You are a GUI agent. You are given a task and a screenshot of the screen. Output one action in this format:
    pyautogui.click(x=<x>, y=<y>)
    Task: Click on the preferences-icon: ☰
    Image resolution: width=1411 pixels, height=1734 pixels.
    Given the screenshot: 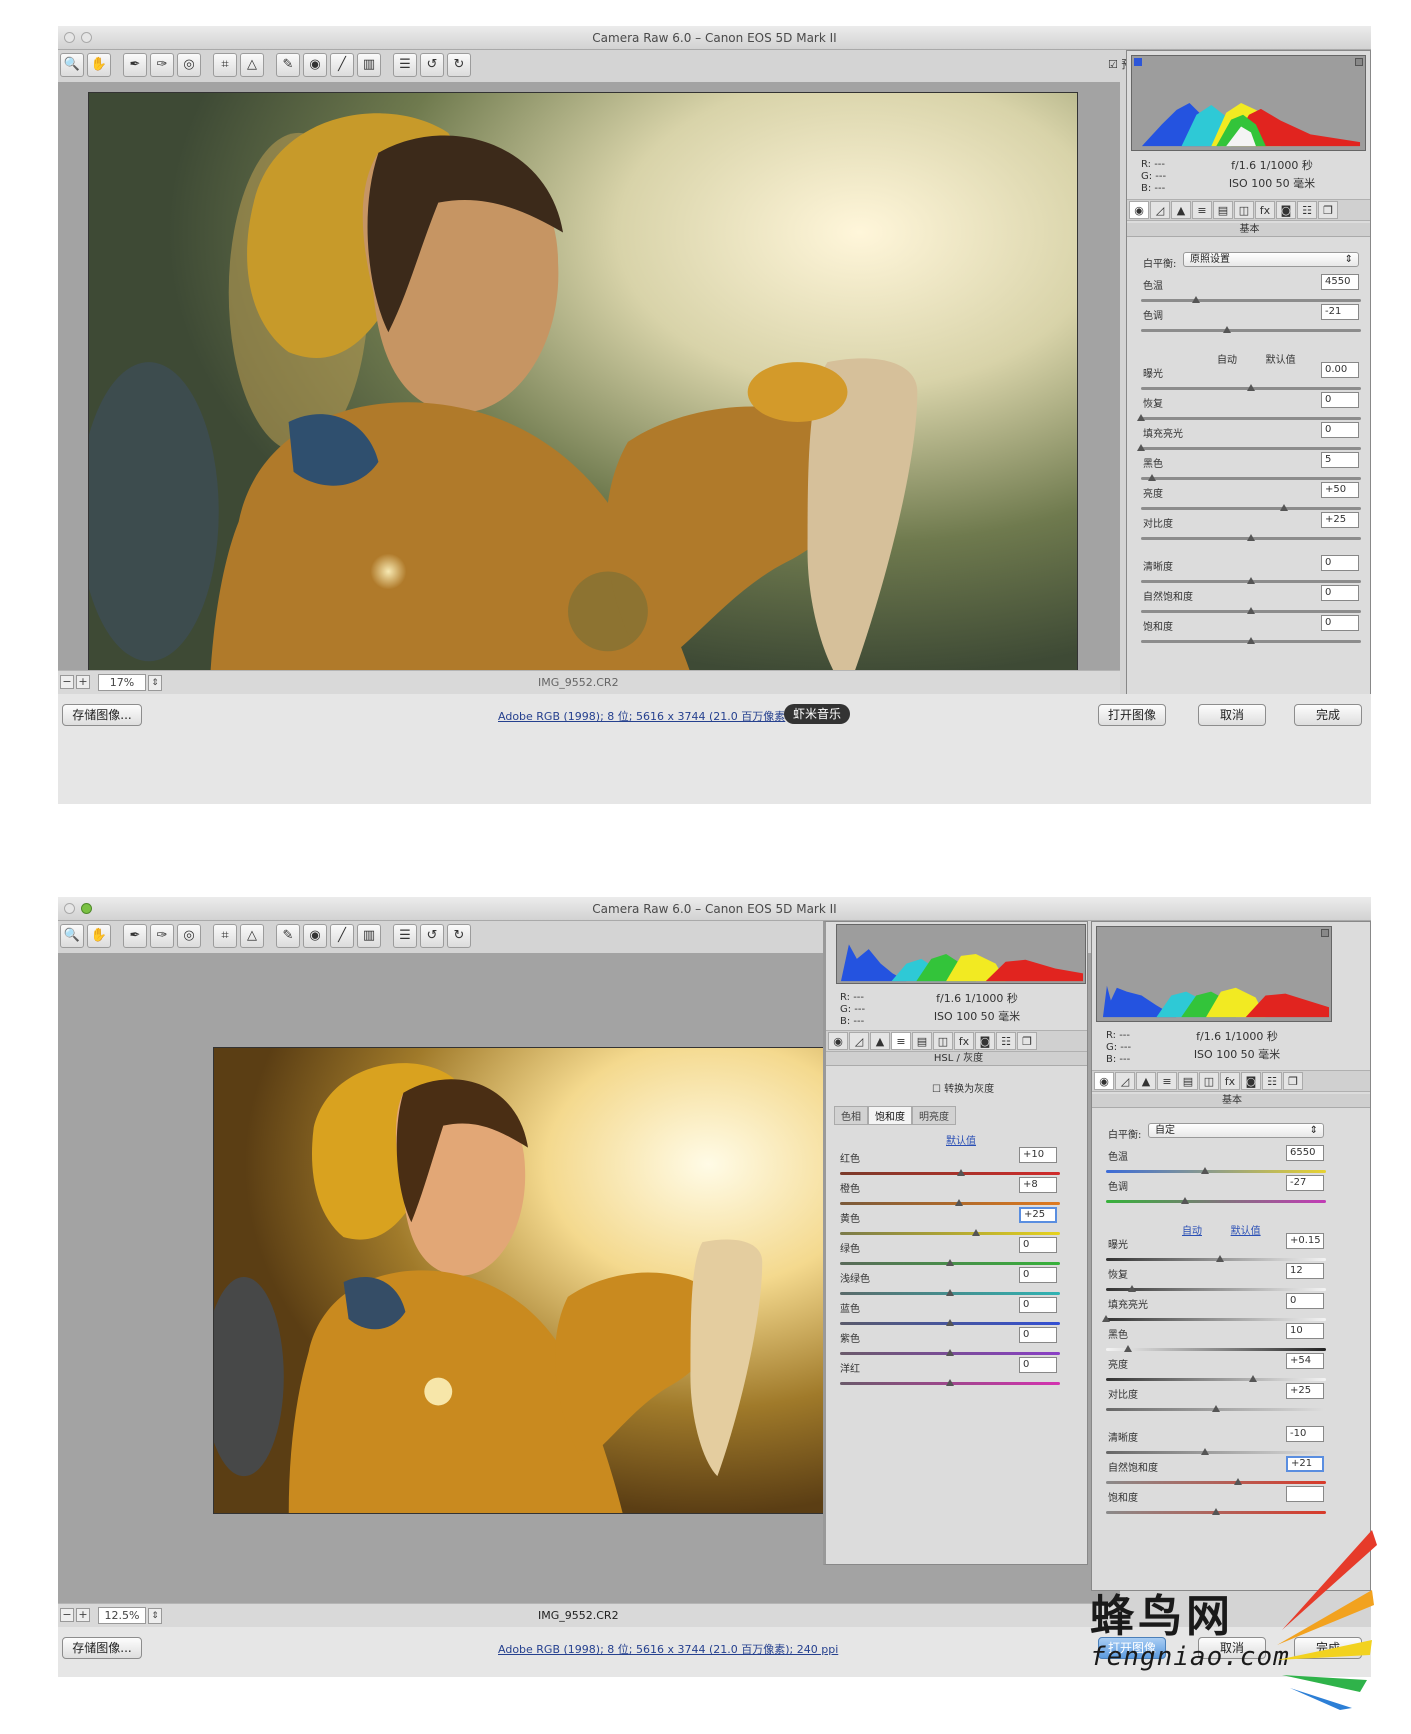 What is the action you would take?
    pyautogui.click(x=405, y=936)
    